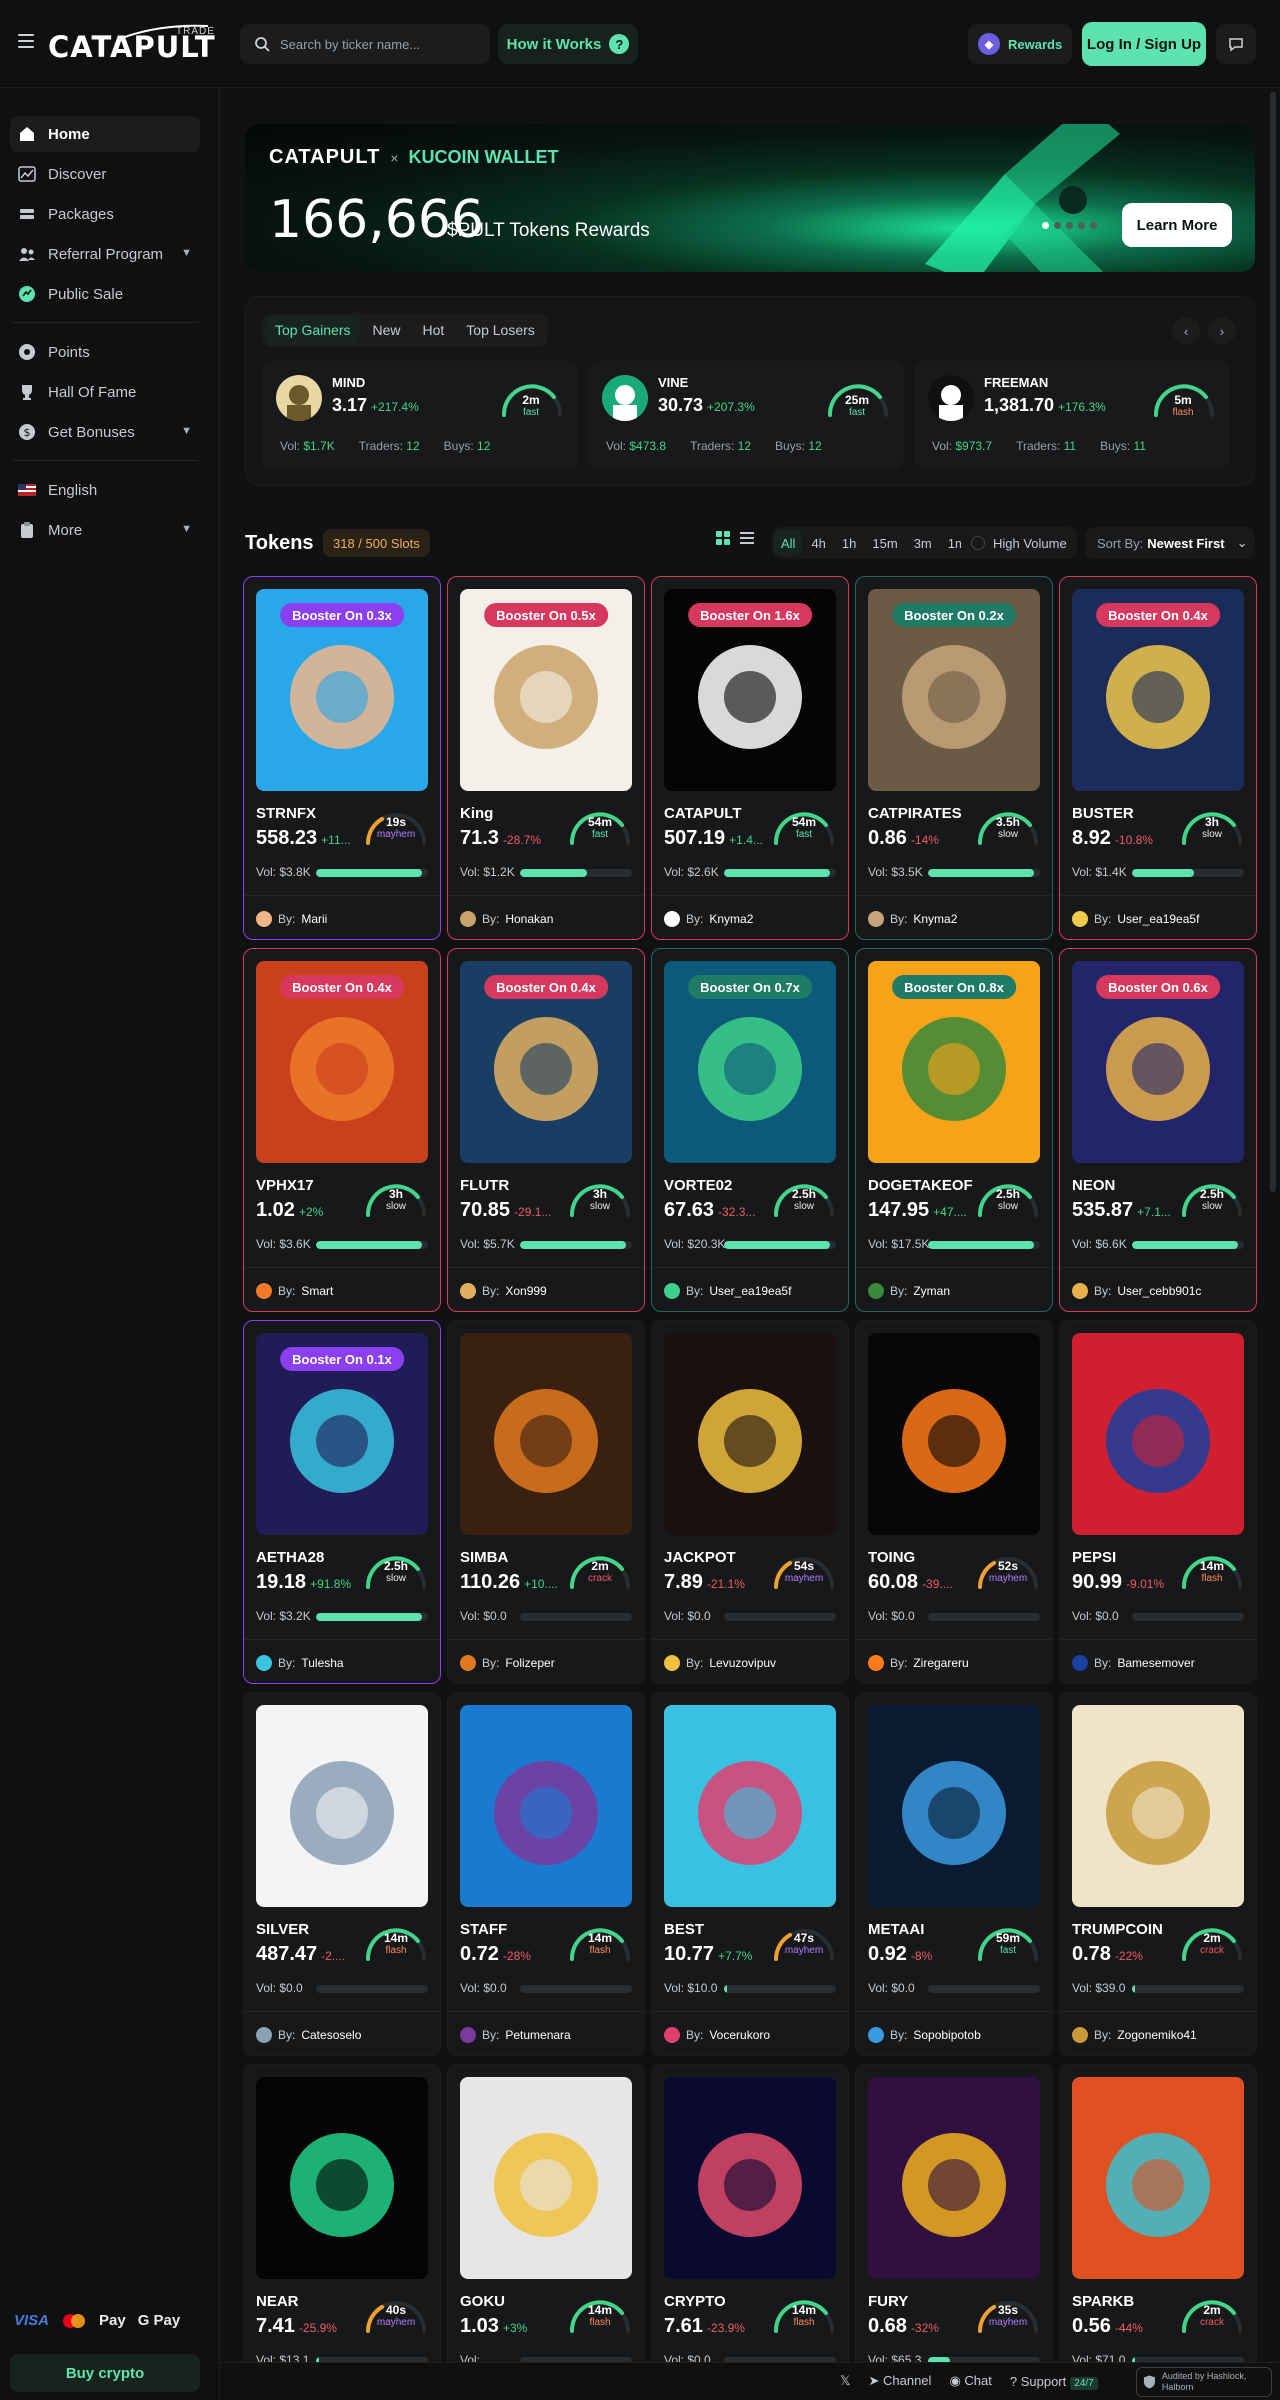 The width and height of the screenshot is (1280, 2400). Describe the element at coordinates (105, 214) in the screenshot. I see `sidebar-item-packages: Packages` at that location.